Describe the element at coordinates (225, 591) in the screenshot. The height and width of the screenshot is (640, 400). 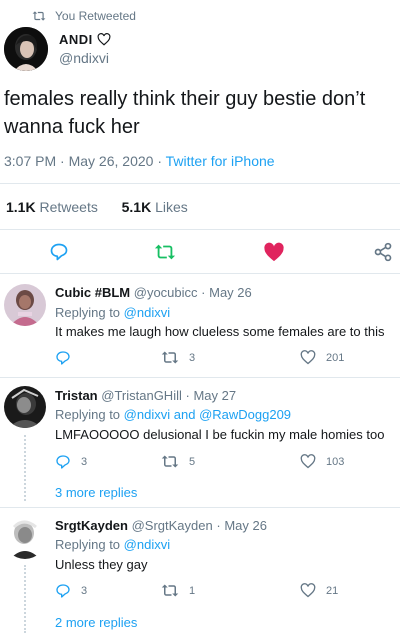
I see `reply-actions: 3 1 21` at that location.